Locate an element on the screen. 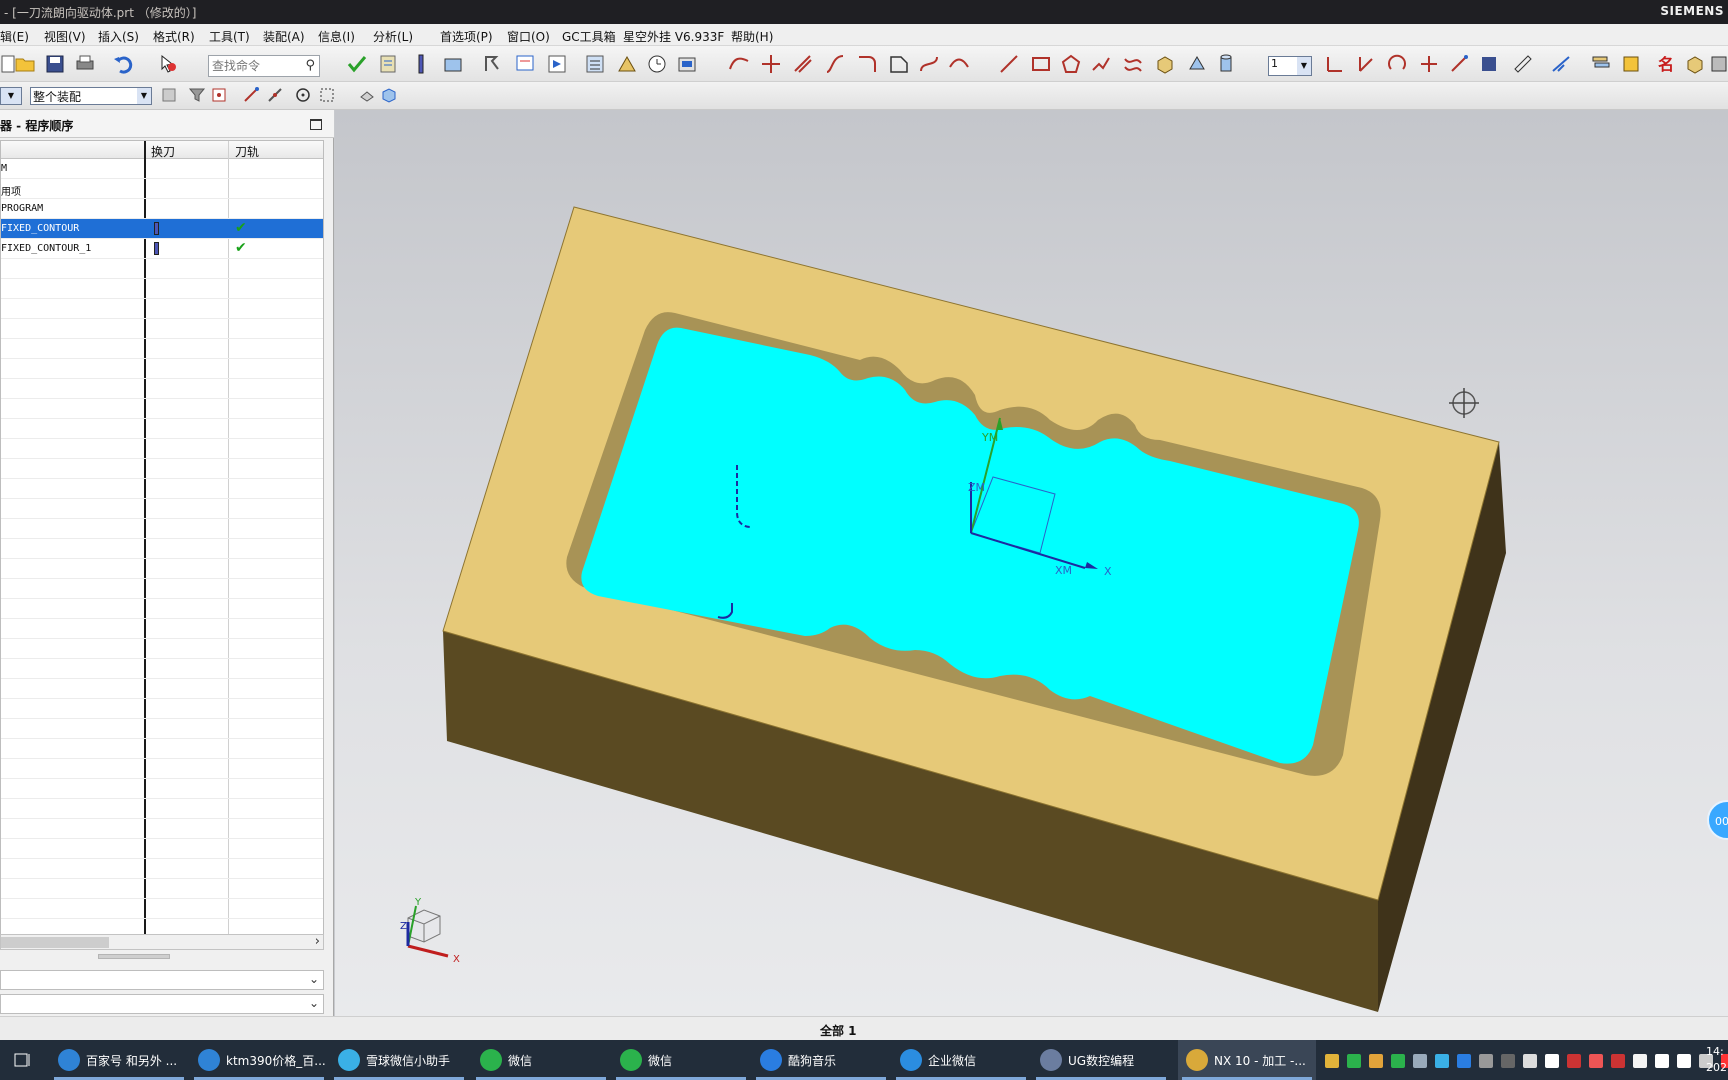  snap-point-icon is located at coordinates (219, 95).